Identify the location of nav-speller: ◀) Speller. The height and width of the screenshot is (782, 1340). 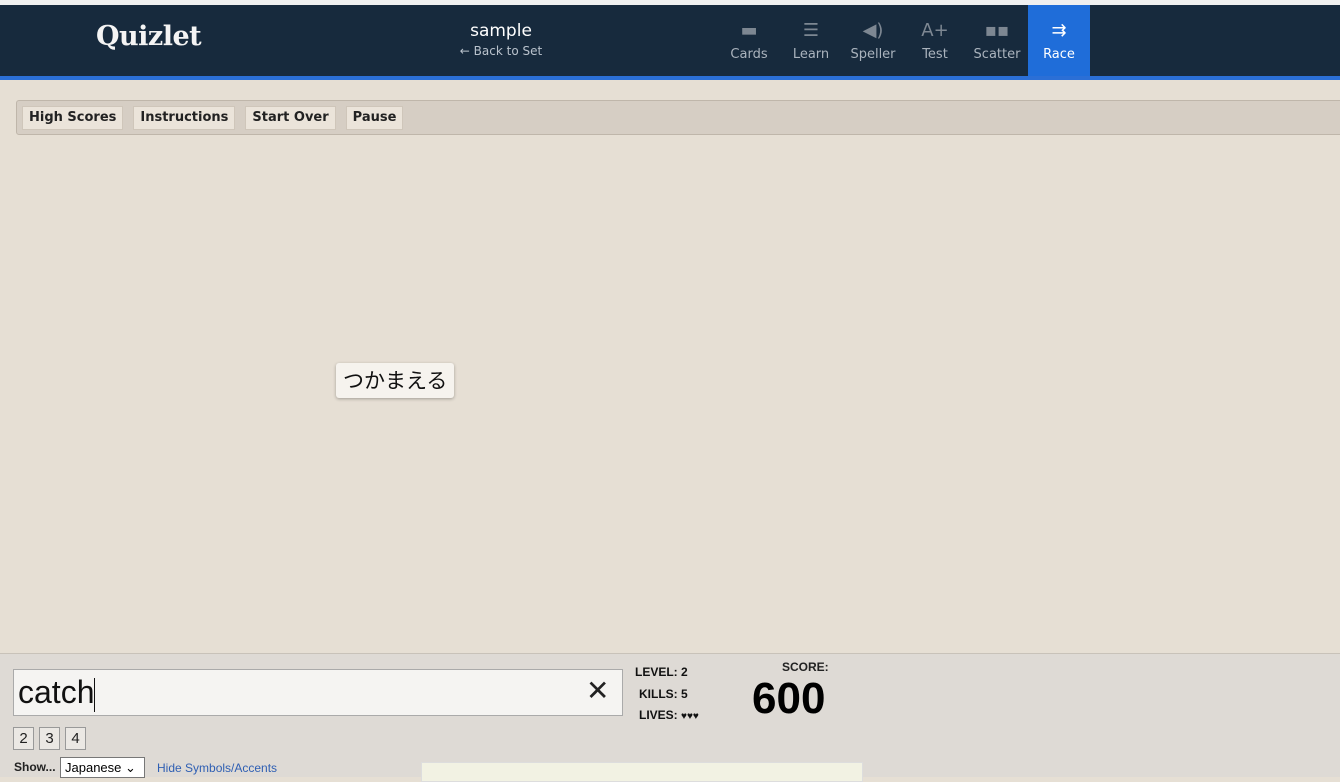
(873, 40).